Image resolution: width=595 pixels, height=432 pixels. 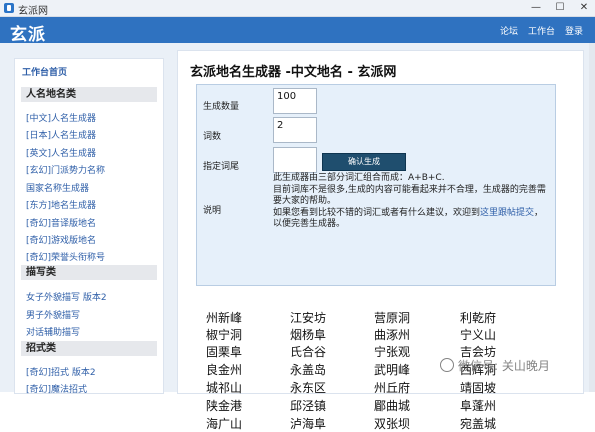 I want to click on description-label: 说明, so click(x=212, y=211).